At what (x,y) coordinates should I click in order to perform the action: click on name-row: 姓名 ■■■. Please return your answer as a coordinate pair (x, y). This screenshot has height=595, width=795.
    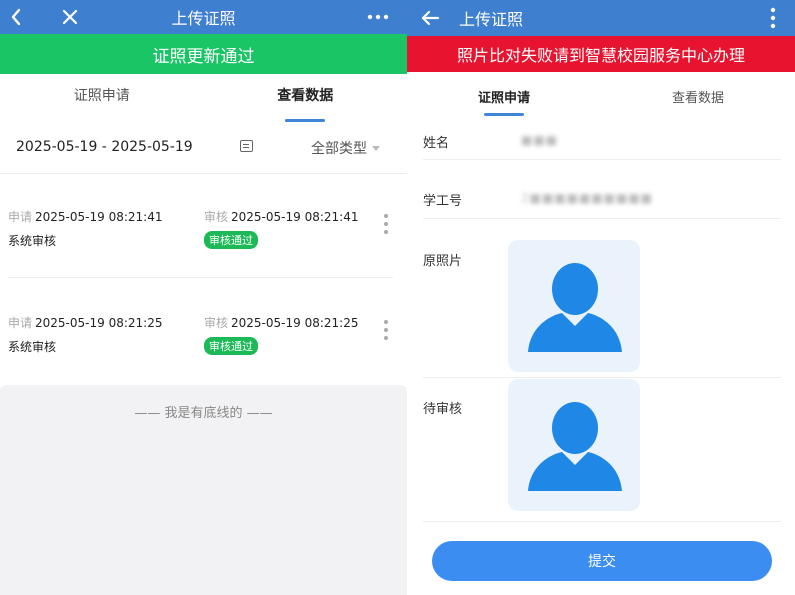
    Looking at the image, I should click on (602, 140).